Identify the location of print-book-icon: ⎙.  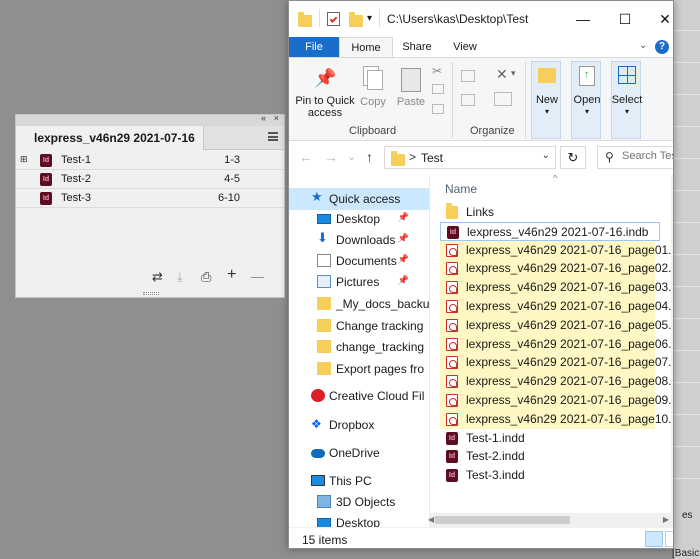
(206, 277).